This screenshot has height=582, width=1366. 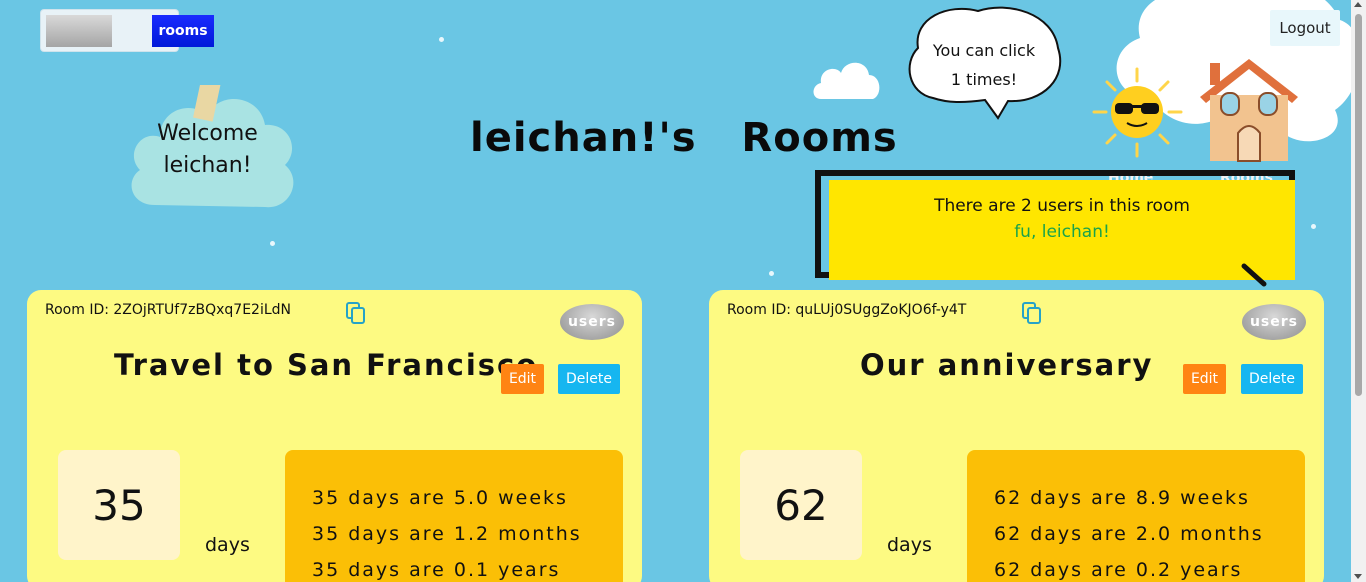 What do you see at coordinates (447, 534) in the screenshot?
I see `conversion-months: 35 days are 1.2 months` at bounding box center [447, 534].